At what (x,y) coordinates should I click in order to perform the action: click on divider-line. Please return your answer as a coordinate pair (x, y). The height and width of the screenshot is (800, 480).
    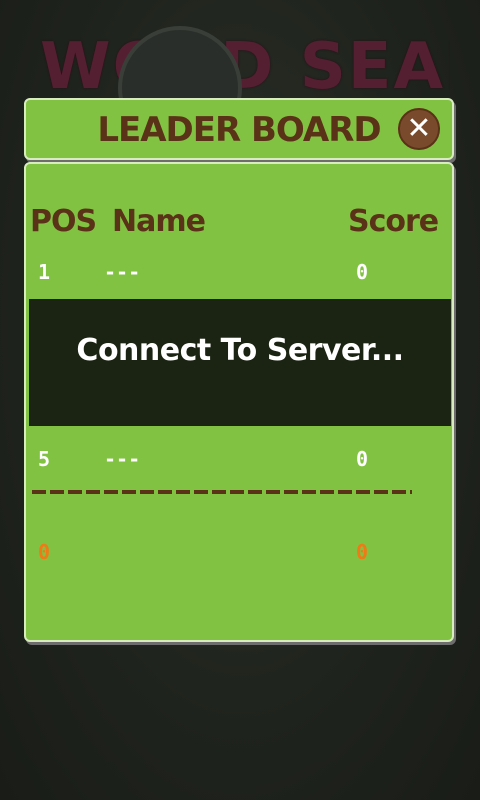
    Looking at the image, I should click on (222, 492).